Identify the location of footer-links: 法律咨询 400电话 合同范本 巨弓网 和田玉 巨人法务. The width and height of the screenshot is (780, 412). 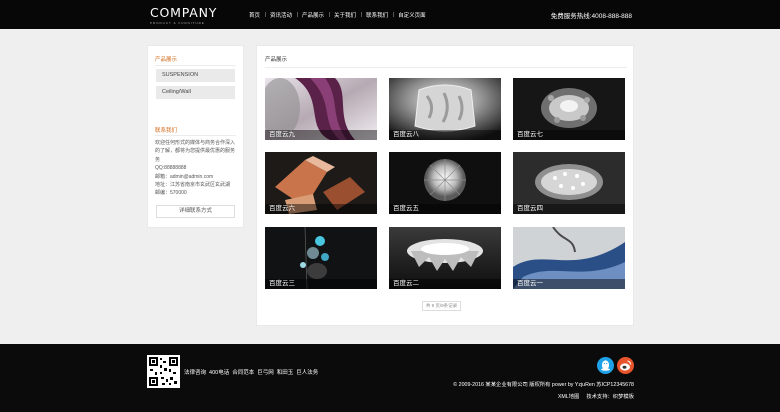
(251, 372).